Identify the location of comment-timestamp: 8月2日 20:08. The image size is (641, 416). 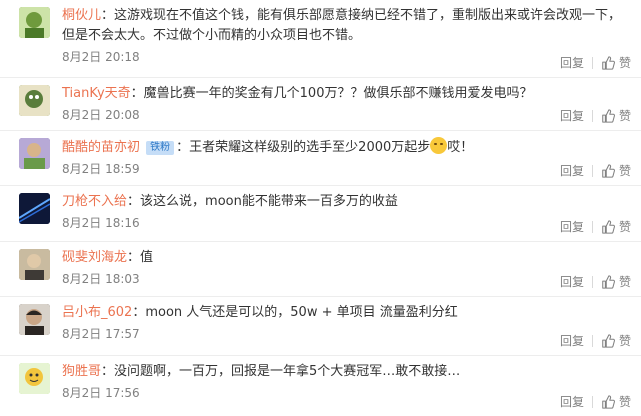
(101, 115).